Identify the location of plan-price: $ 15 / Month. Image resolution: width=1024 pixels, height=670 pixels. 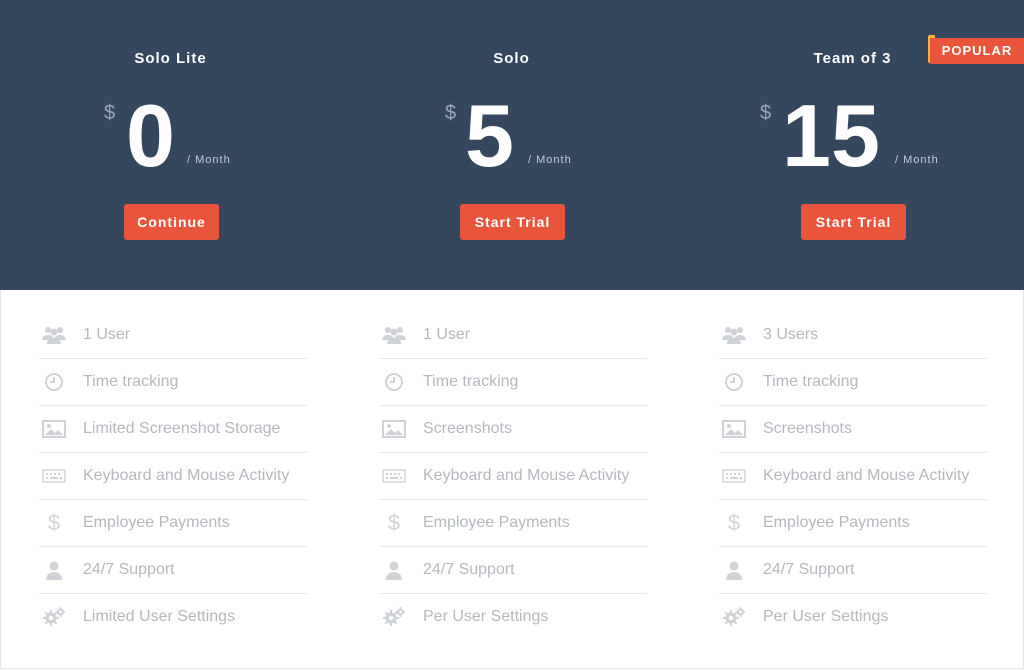
(852, 136).